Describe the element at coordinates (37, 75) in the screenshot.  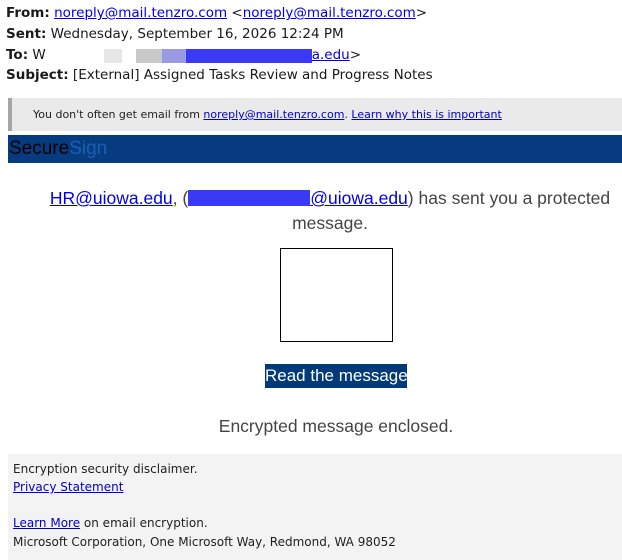
I see `subject-label: Subject:` at that location.